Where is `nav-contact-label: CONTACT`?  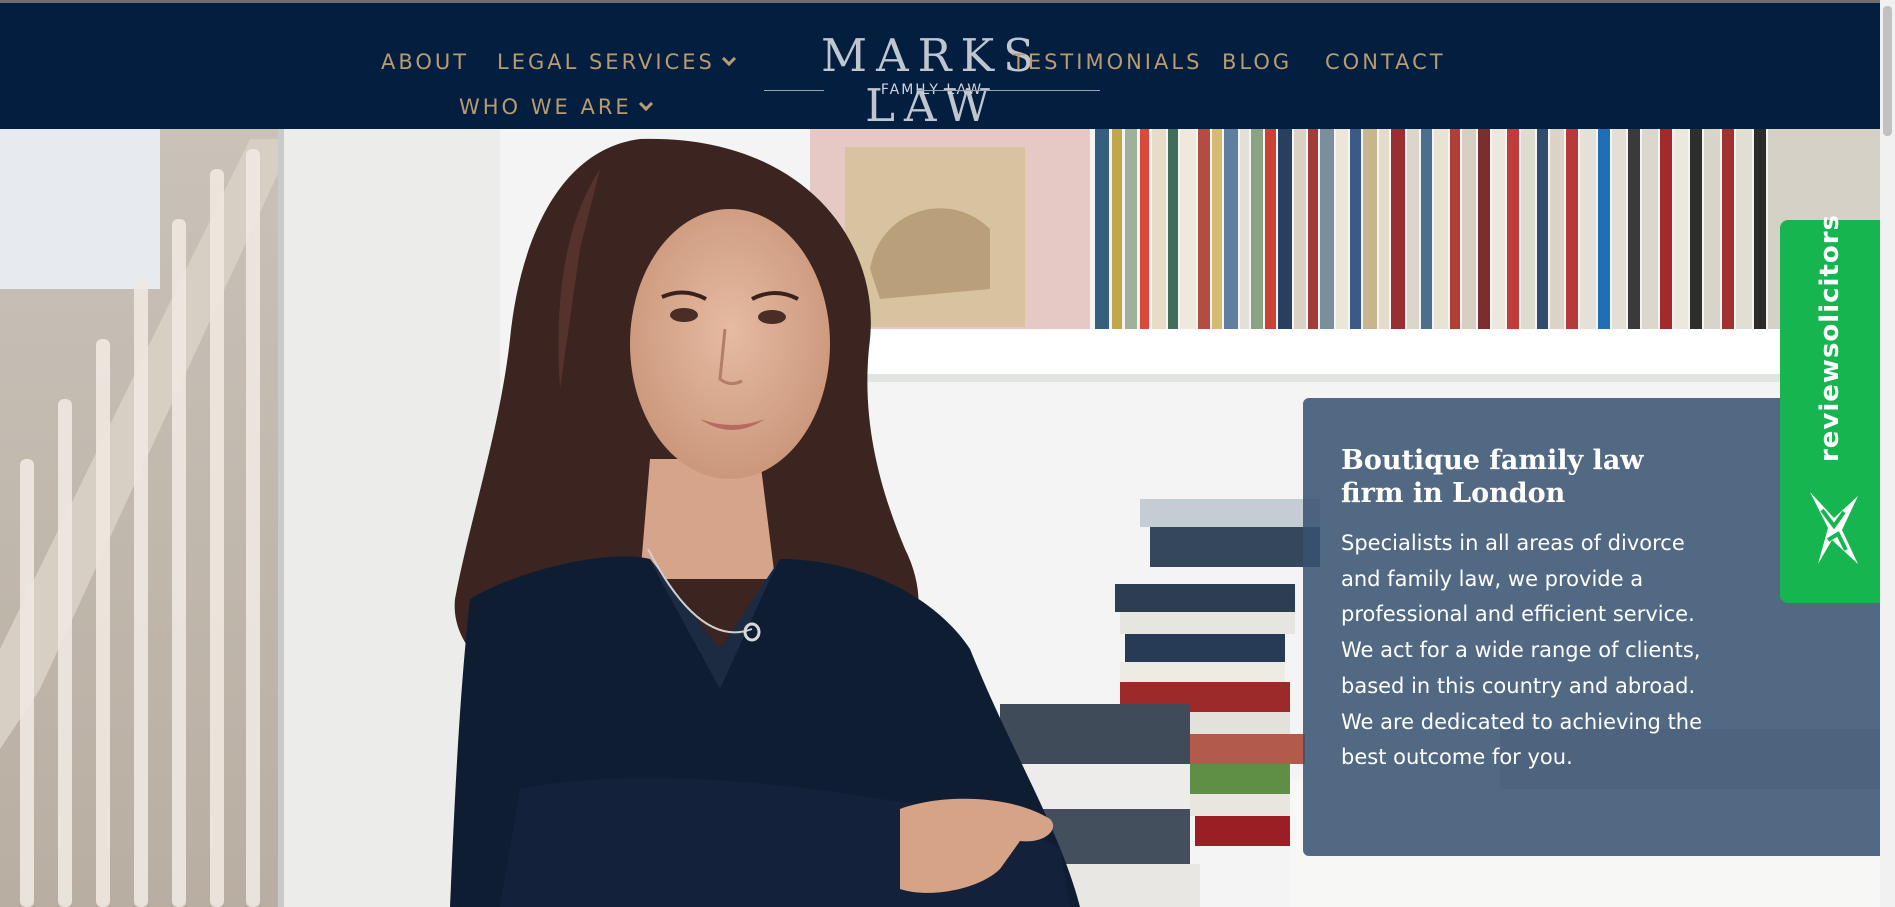
nav-contact-label: CONTACT is located at coordinates (1385, 62).